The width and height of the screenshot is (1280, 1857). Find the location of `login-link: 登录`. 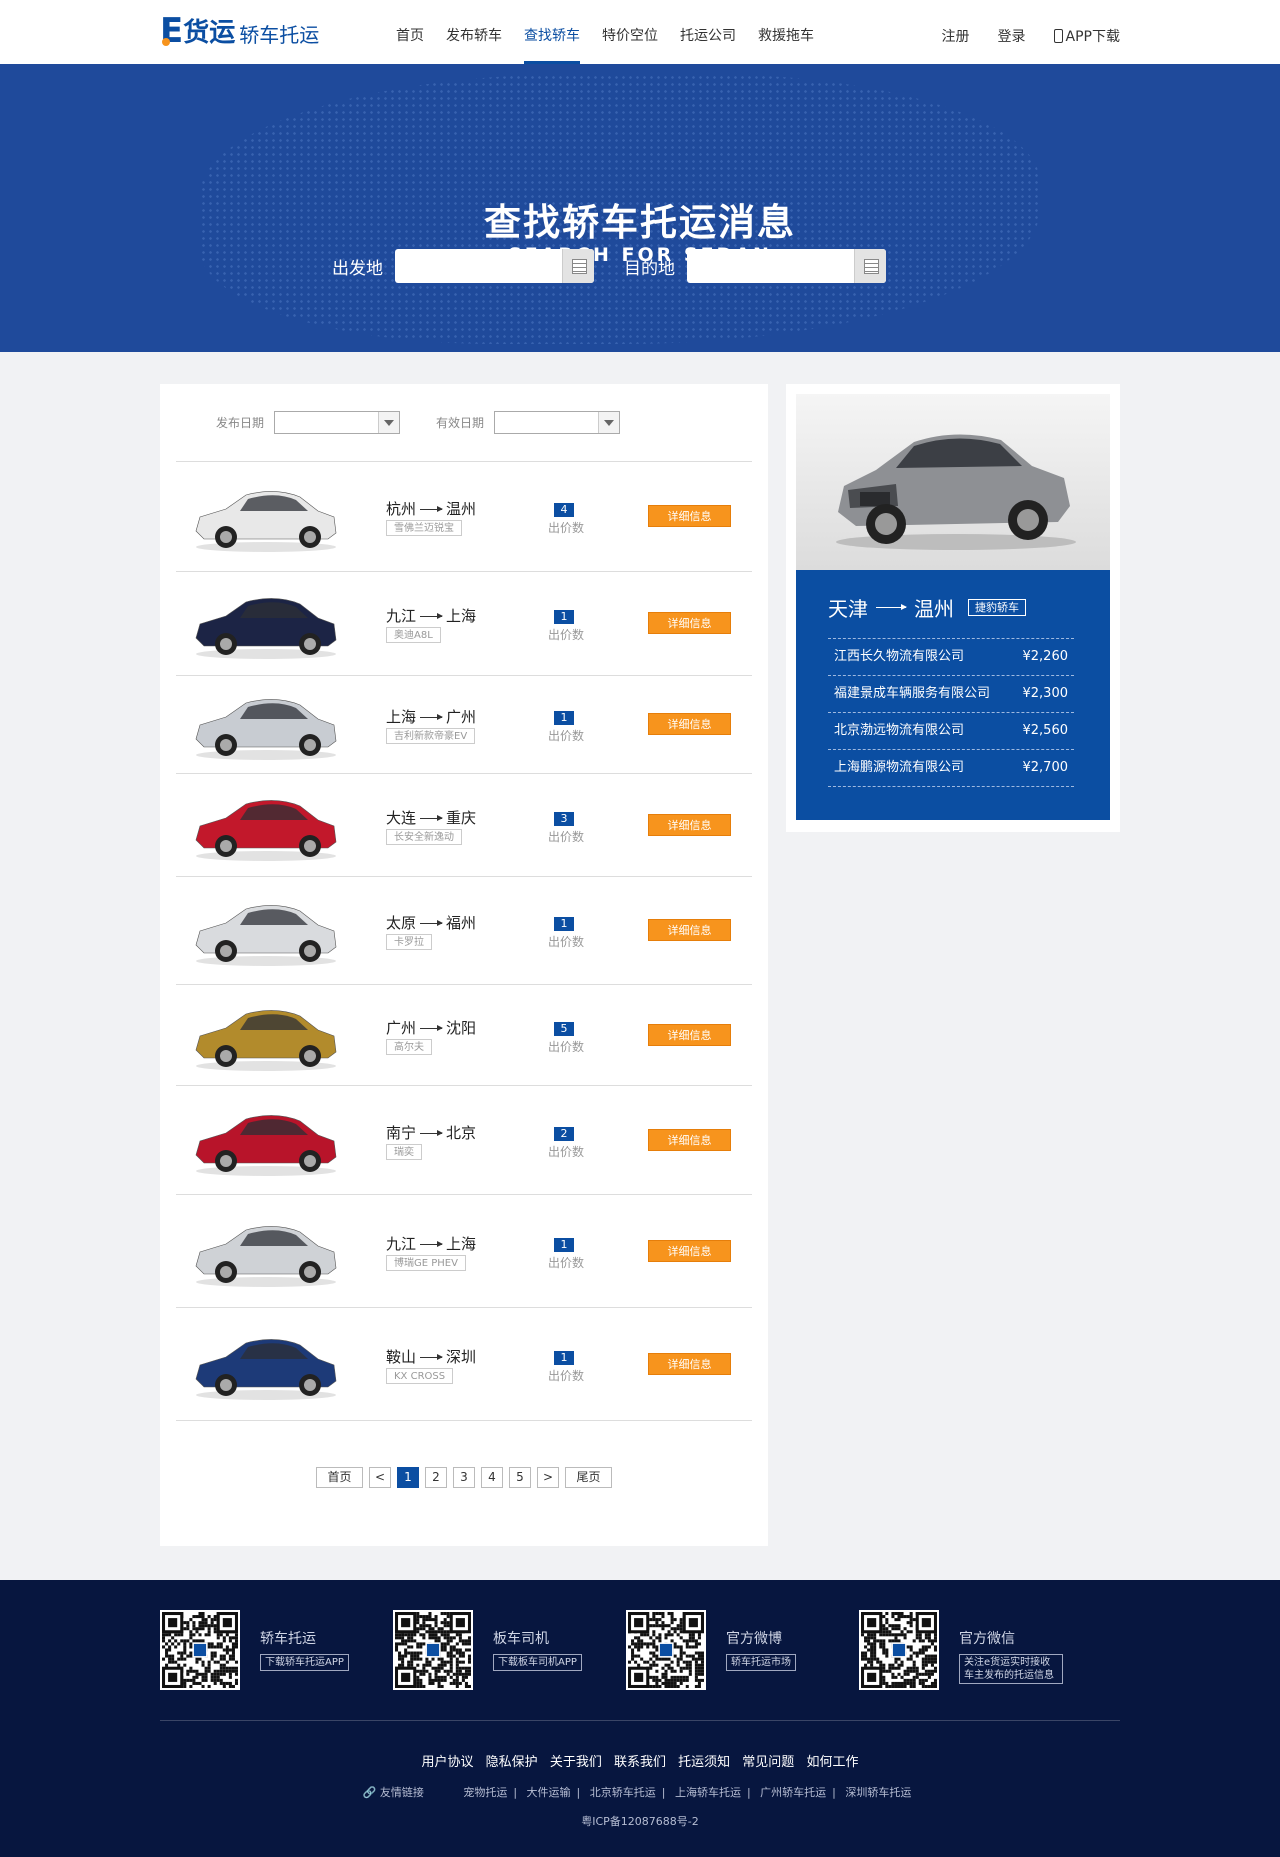

login-link: 登录 is located at coordinates (1012, 36).